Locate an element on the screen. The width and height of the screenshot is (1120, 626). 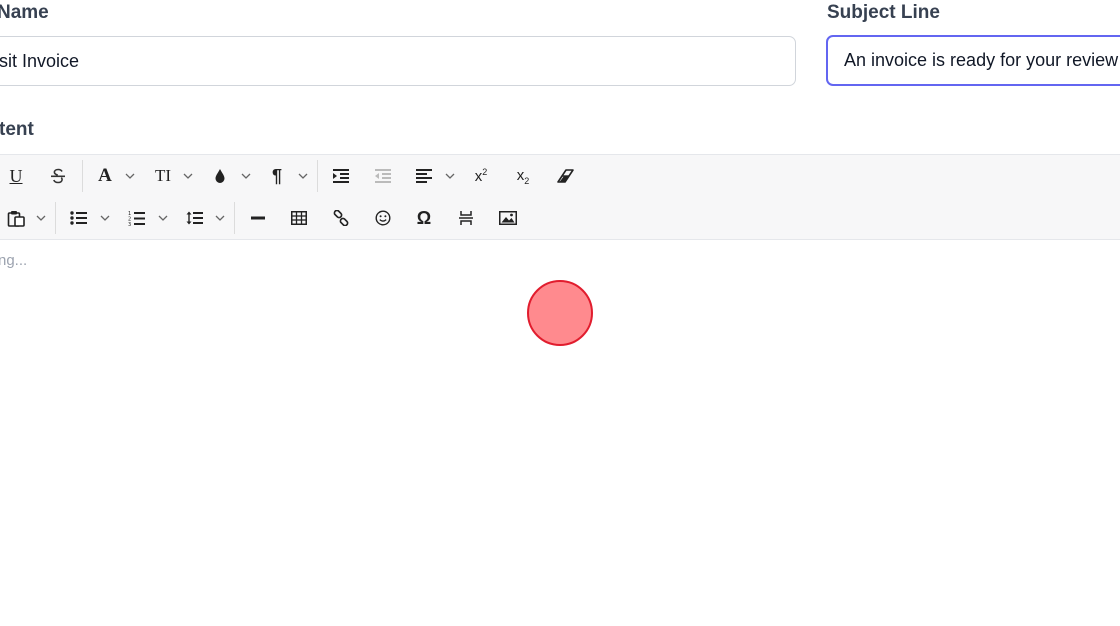
omega-icon: Ω is located at coordinates (424, 217).